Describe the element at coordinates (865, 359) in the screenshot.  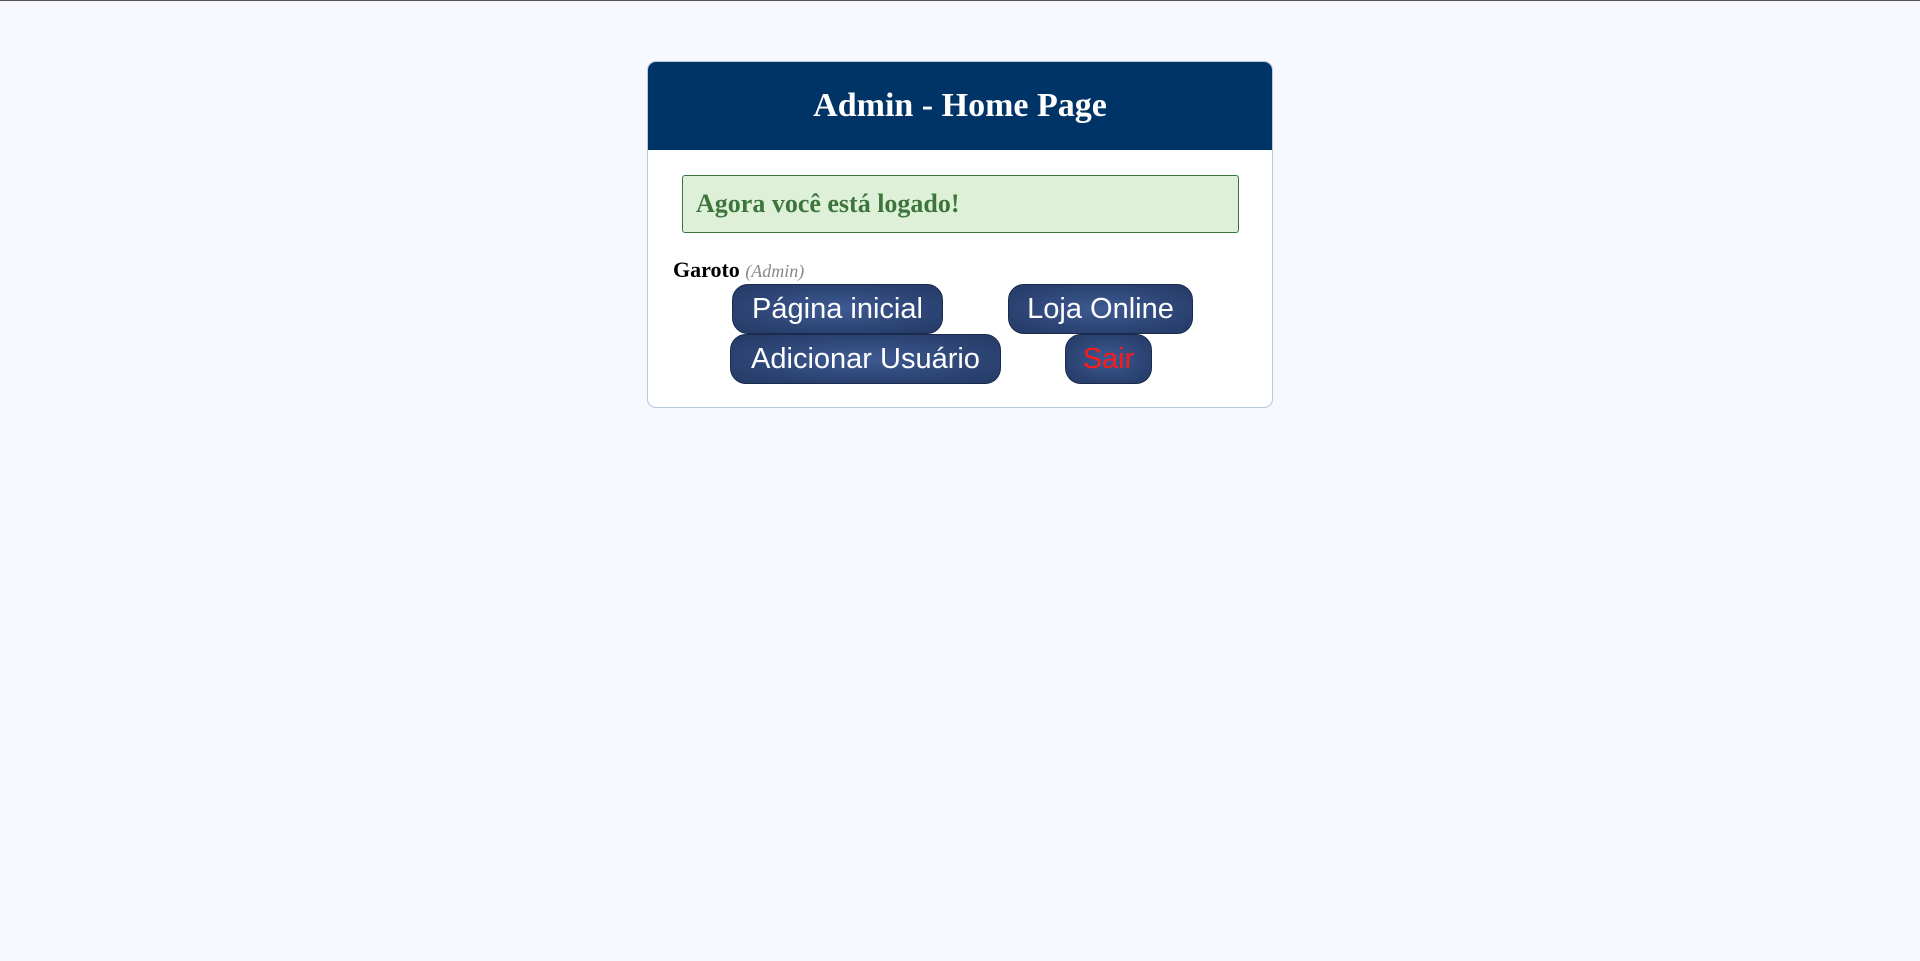
I see `add-user-button: Adicionar Usuário` at that location.